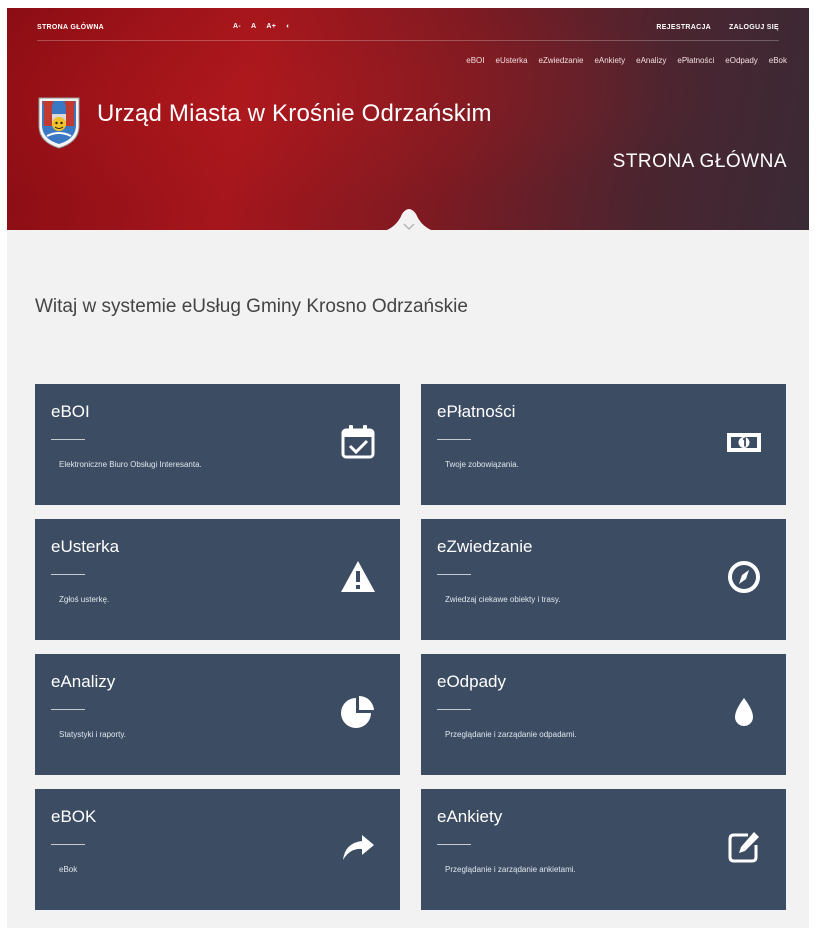  Describe the element at coordinates (294, 114) in the screenshot. I see `site-title: Urząd Miasta w Krośnie Odrzańskim` at that location.